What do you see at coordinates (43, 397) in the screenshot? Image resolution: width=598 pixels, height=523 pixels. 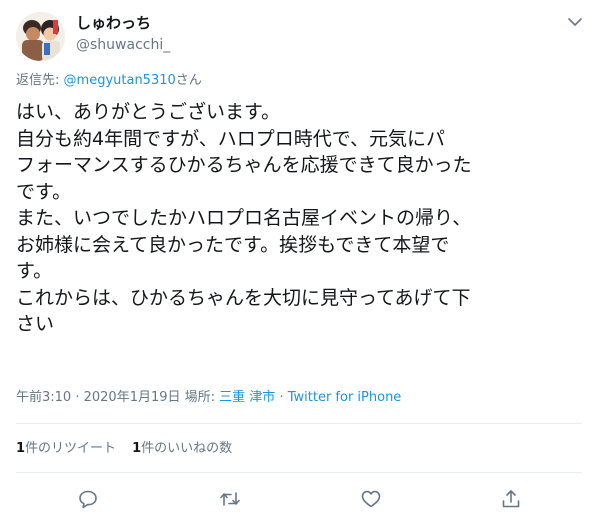 I see `tweet-time: 午前3:10` at bounding box center [43, 397].